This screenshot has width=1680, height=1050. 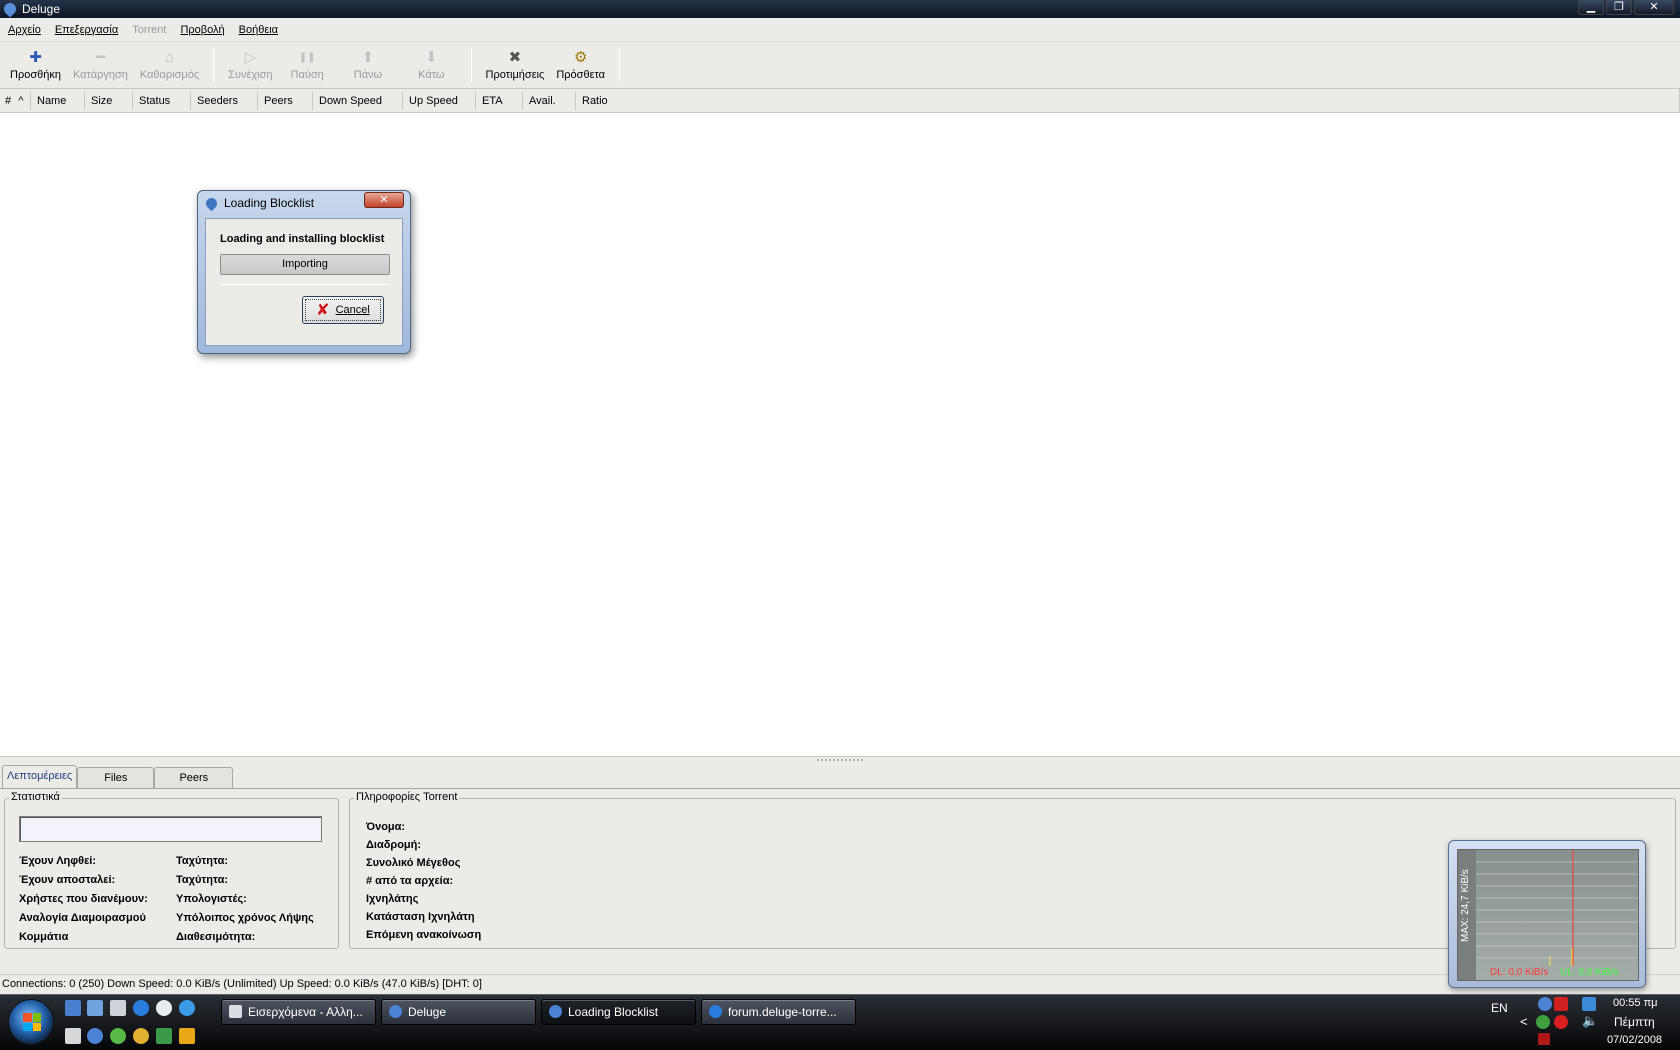 I want to click on windows-logo-icon, so click(x=32, y=1022).